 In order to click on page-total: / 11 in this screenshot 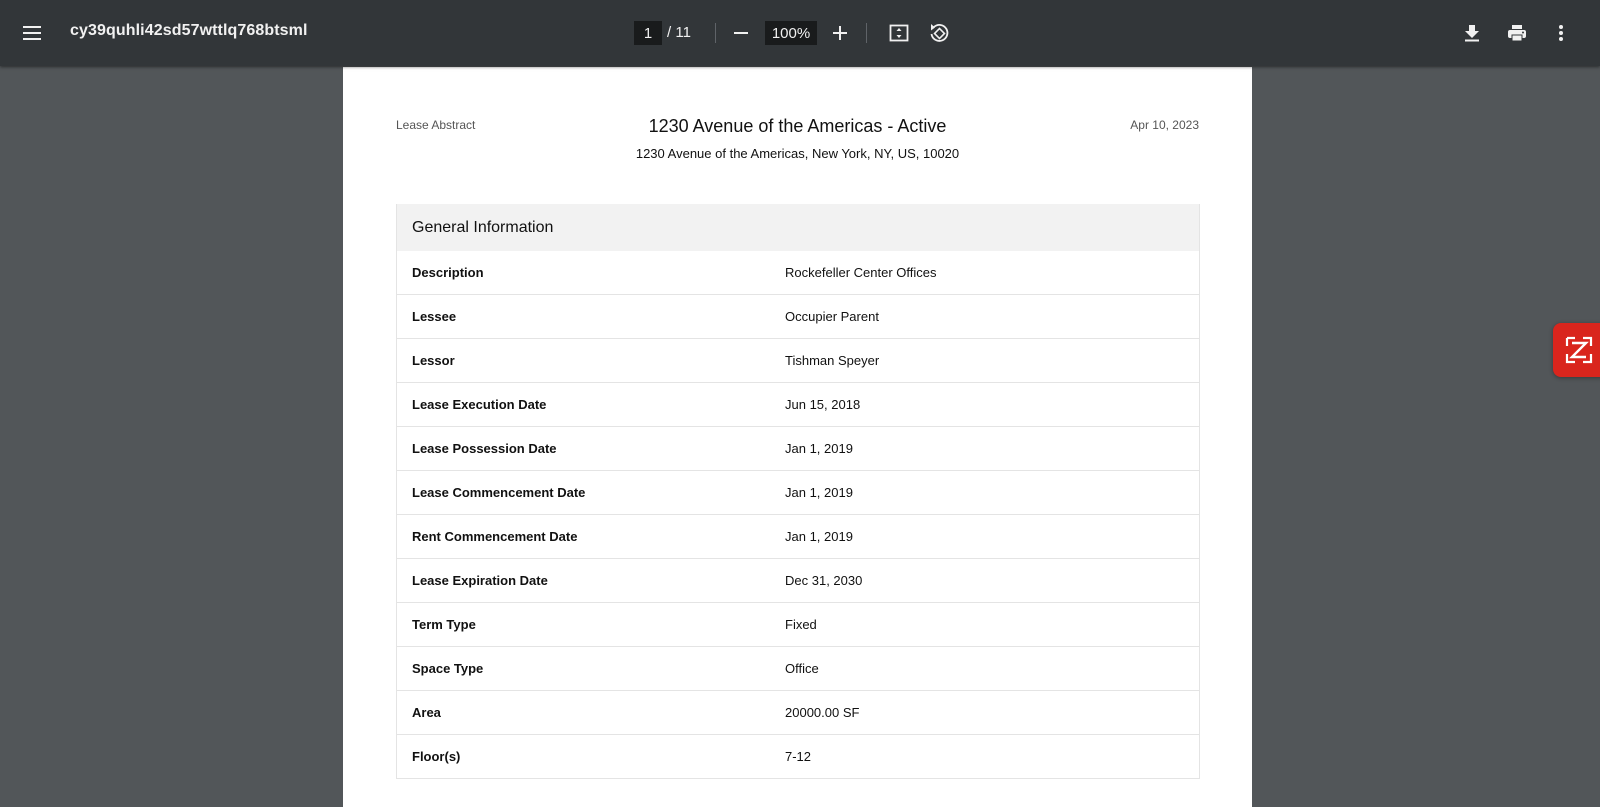, I will do `click(679, 32)`.